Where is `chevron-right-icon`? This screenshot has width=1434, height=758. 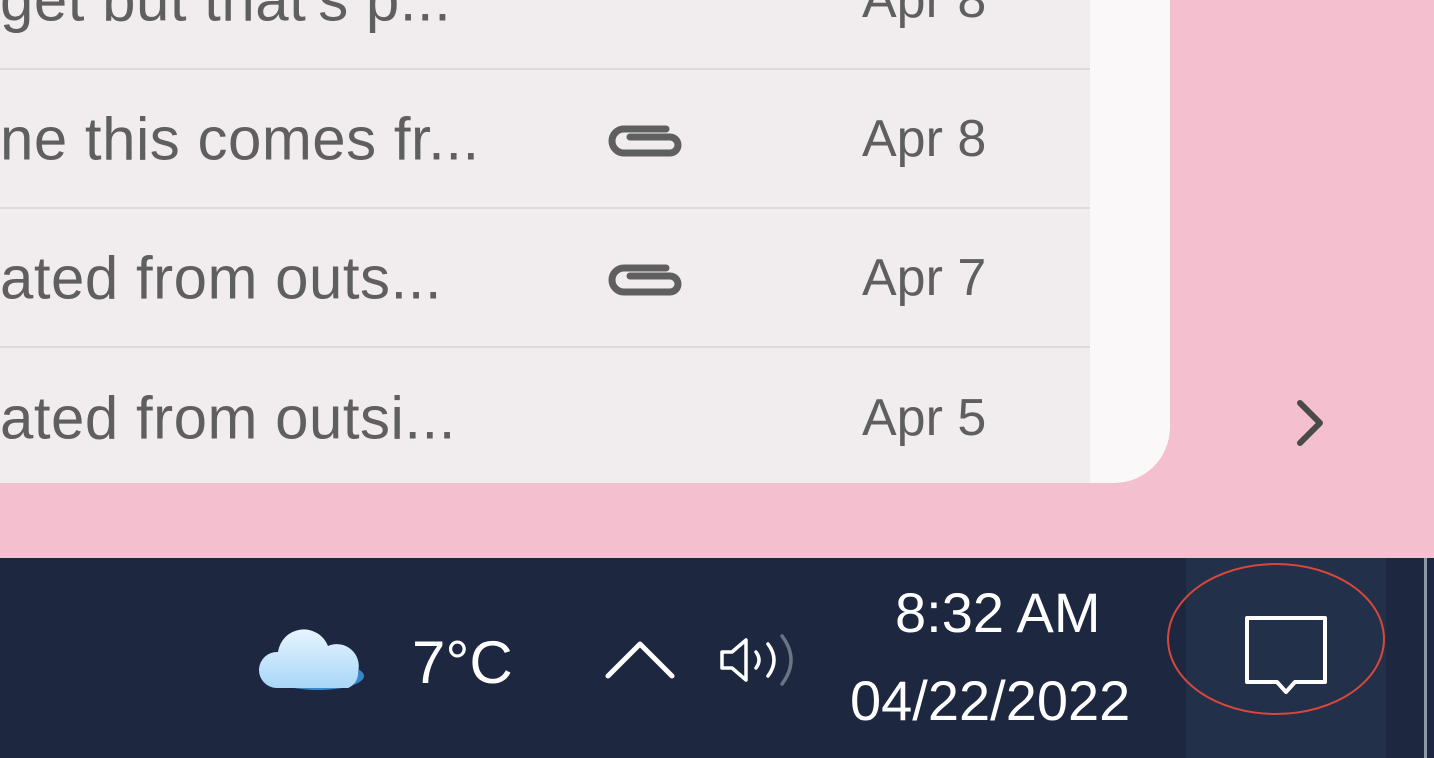
chevron-right-icon is located at coordinates (1310, 423).